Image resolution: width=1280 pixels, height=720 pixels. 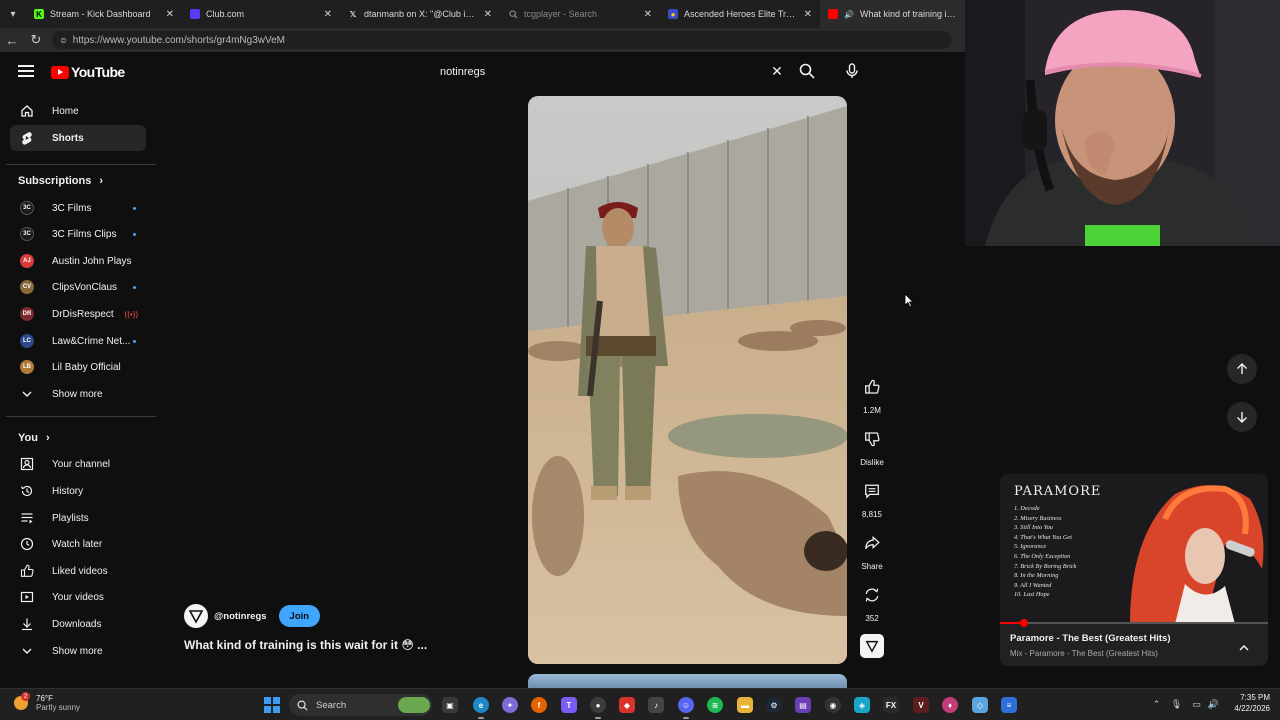 What do you see at coordinates (656, 705) in the screenshot?
I see `itunes-icon: ♪` at bounding box center [656, 705].